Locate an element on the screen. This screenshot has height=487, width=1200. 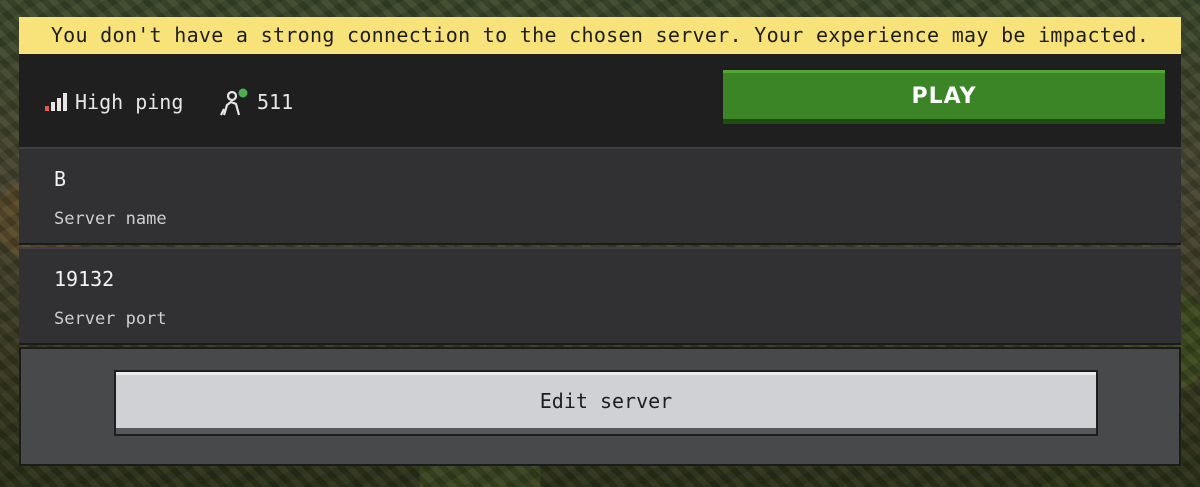
play-button: PLAY is located at coordinates (944, 97).